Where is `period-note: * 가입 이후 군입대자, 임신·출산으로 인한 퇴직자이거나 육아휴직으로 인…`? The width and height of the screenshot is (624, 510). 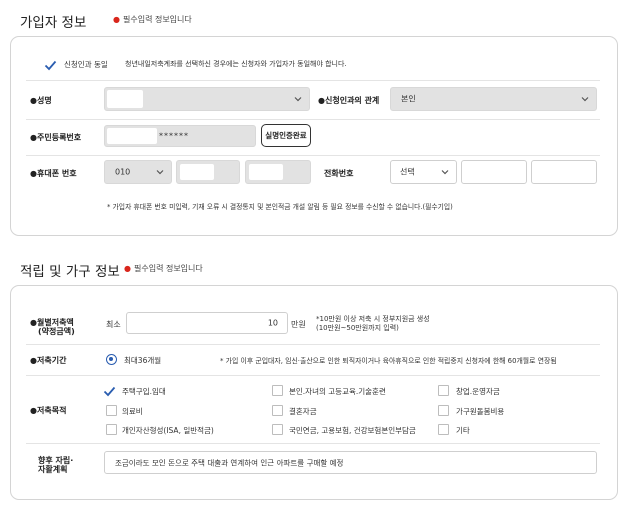 period-note: * 가입 이후 군입대자, 임신·출산으로 인한 퇴직자이거나 육아휴직으로 인… is located at coordinates (388, 361).